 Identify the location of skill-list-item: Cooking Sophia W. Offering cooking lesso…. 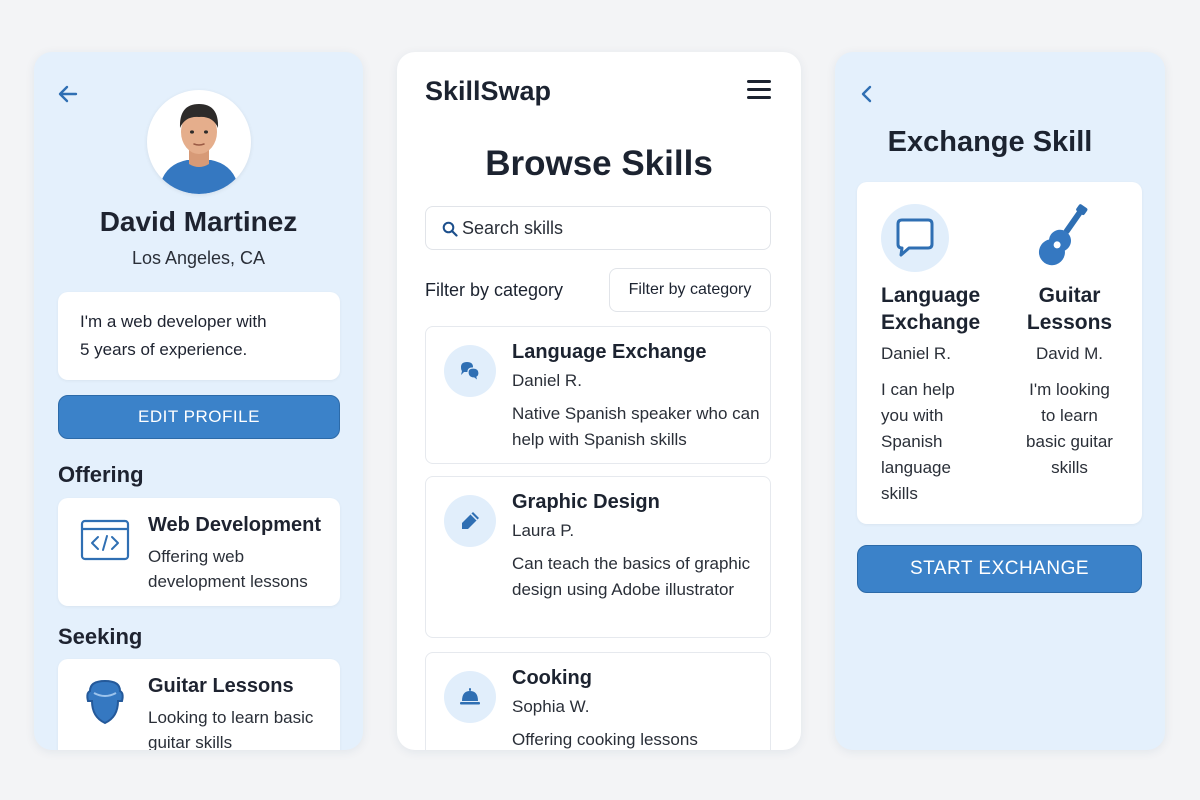
(598, 701).